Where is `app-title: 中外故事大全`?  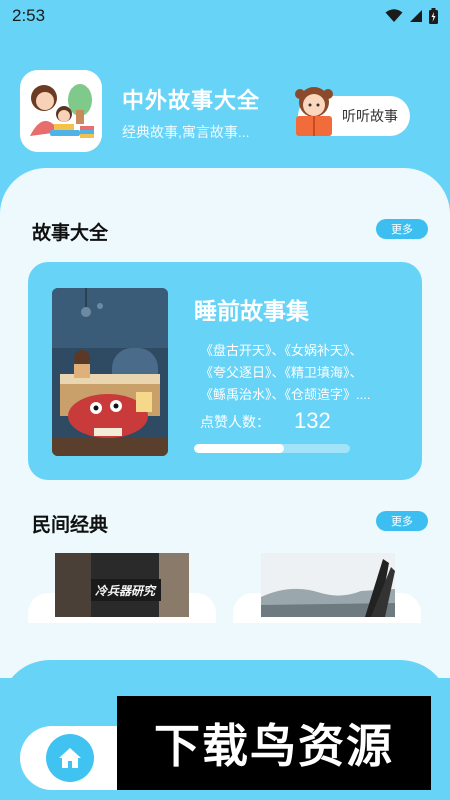
app-title: 中外故事大全 is located at coordinates (191, 100).